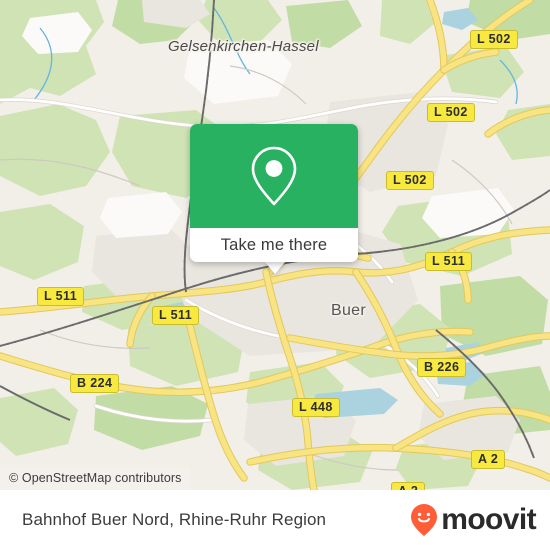  What do you see at coordinates (95, 383) in the screenshot?
I see `road-shield: B 224` at bounding box center [95, 383].